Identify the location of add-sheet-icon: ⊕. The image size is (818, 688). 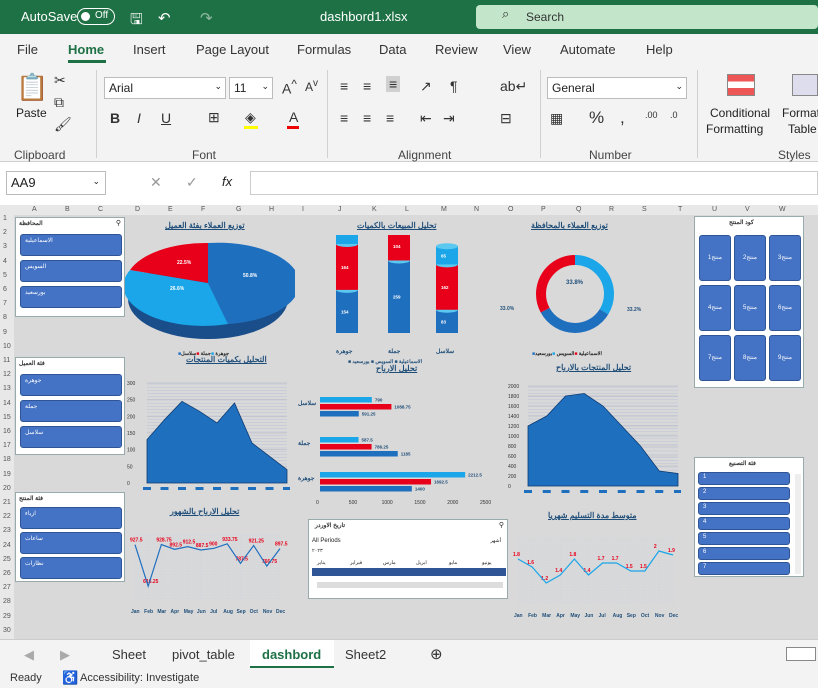
(436, 654).